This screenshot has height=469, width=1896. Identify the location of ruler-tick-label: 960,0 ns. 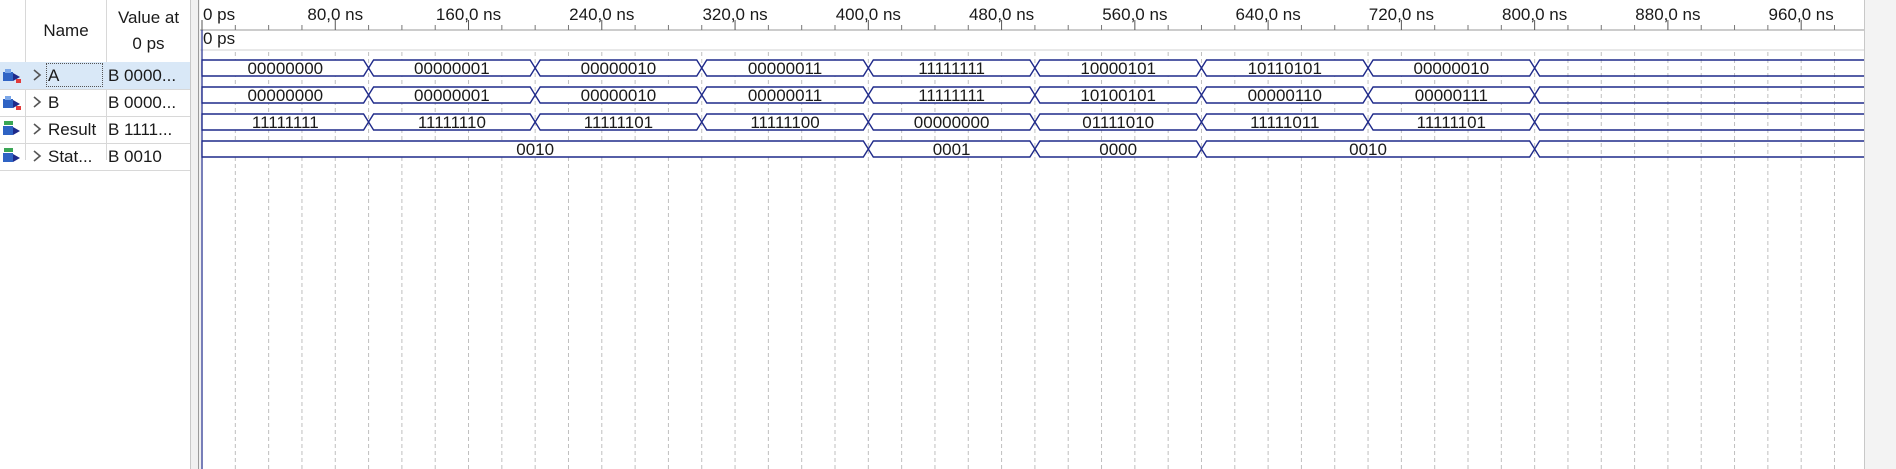
(1801, 14).